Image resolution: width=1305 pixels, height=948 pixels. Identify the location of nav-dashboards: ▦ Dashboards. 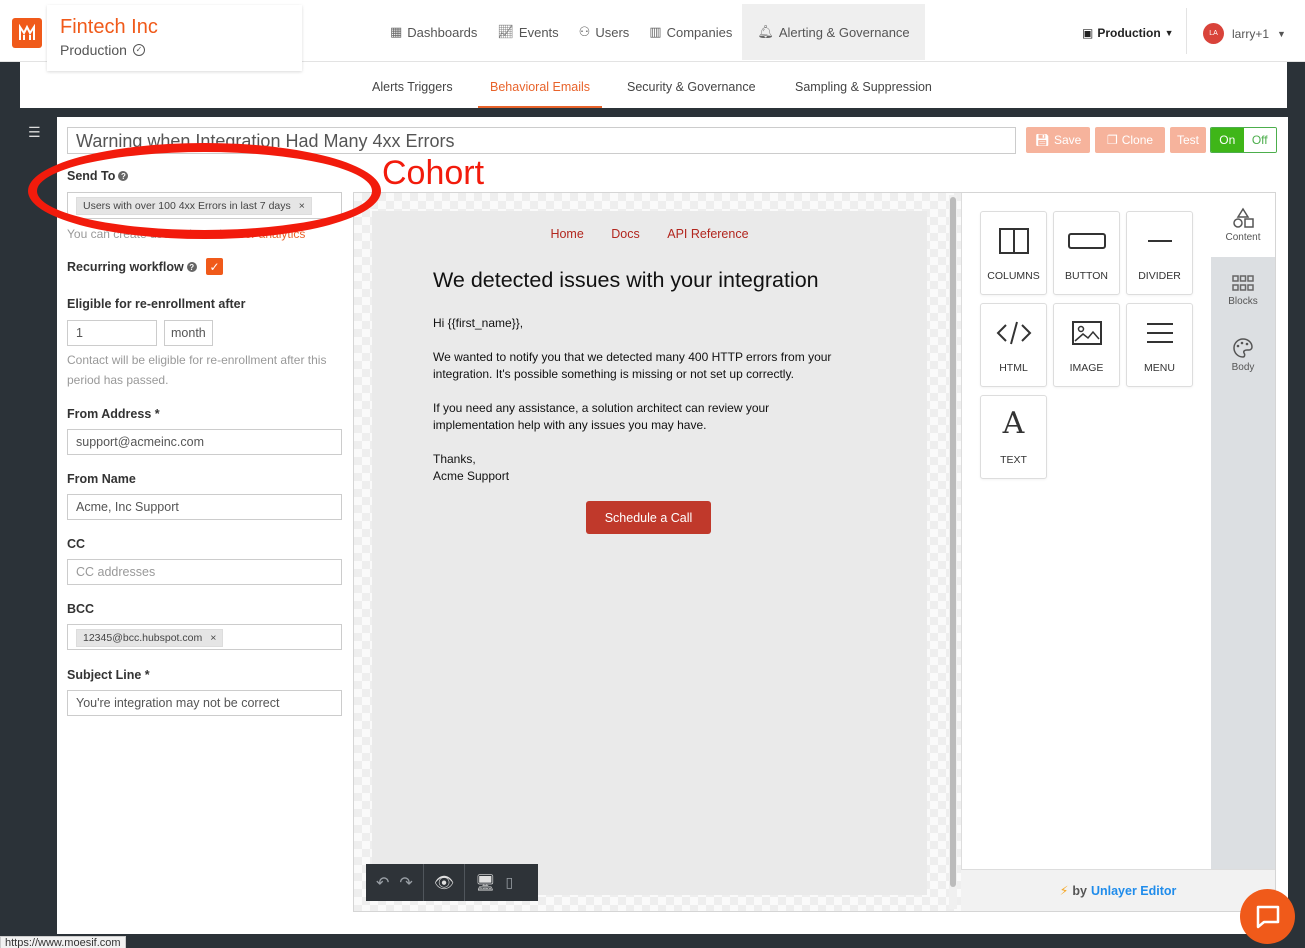
(433, 32).